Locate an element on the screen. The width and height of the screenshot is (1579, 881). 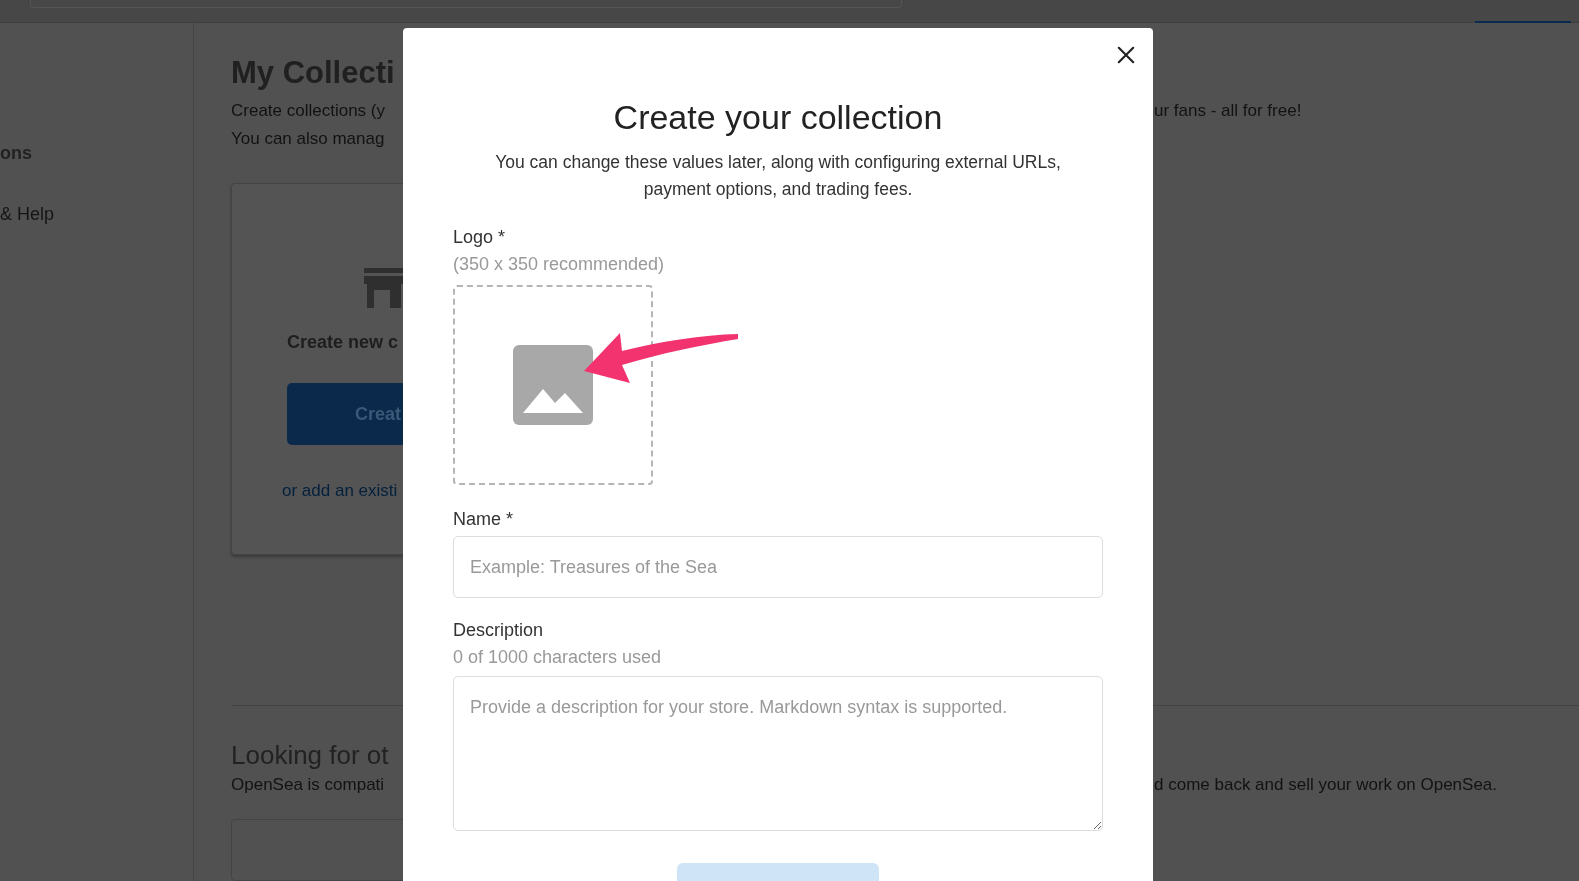
description-label: Description is located at coordinates (498, 630).